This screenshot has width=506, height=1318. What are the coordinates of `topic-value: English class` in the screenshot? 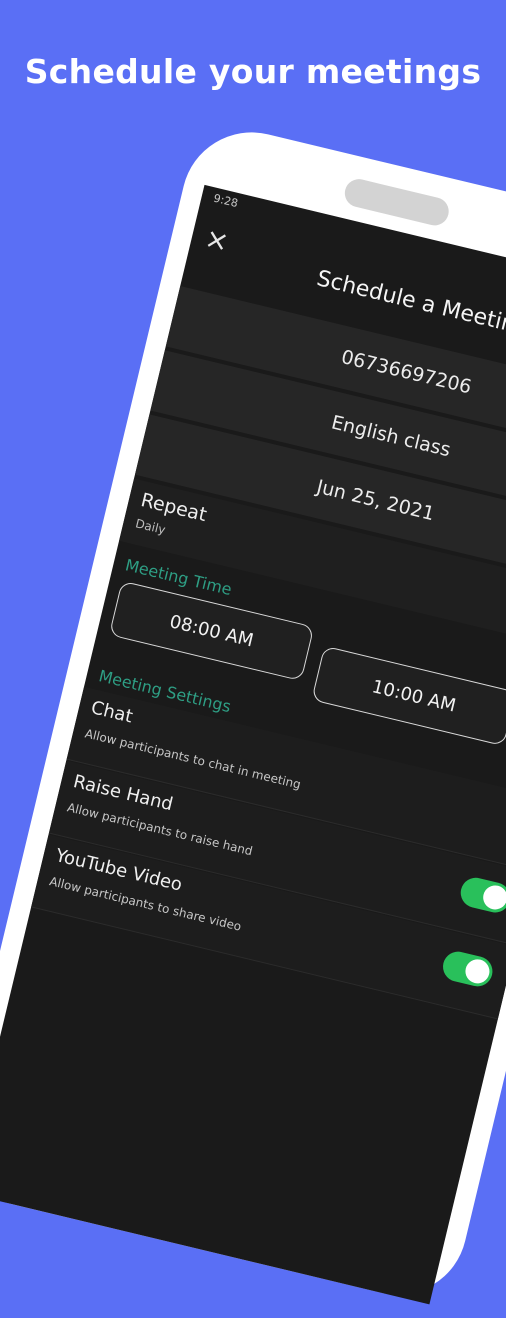 It's located at (391, 436).